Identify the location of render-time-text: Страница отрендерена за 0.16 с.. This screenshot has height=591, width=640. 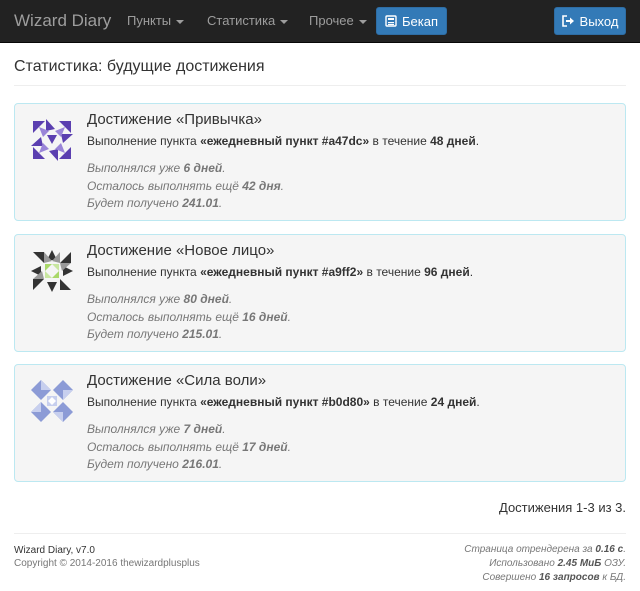
(545, 549).